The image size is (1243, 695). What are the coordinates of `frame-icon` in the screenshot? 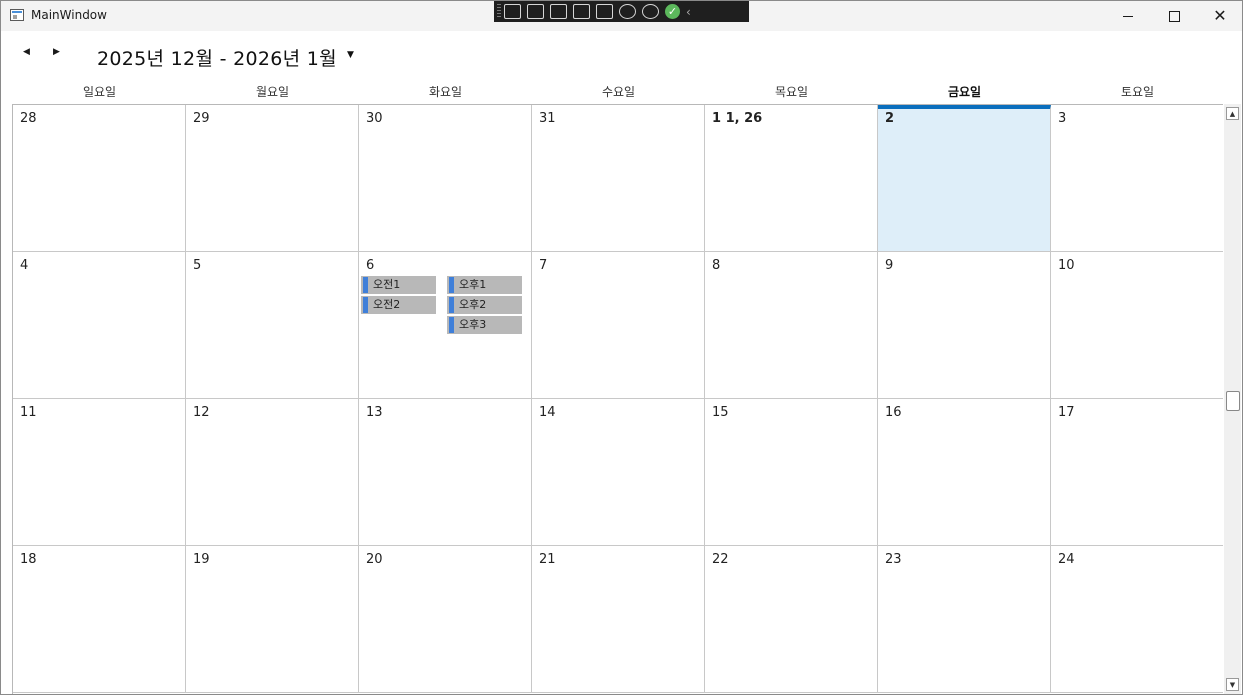 It's located at (581, 11).